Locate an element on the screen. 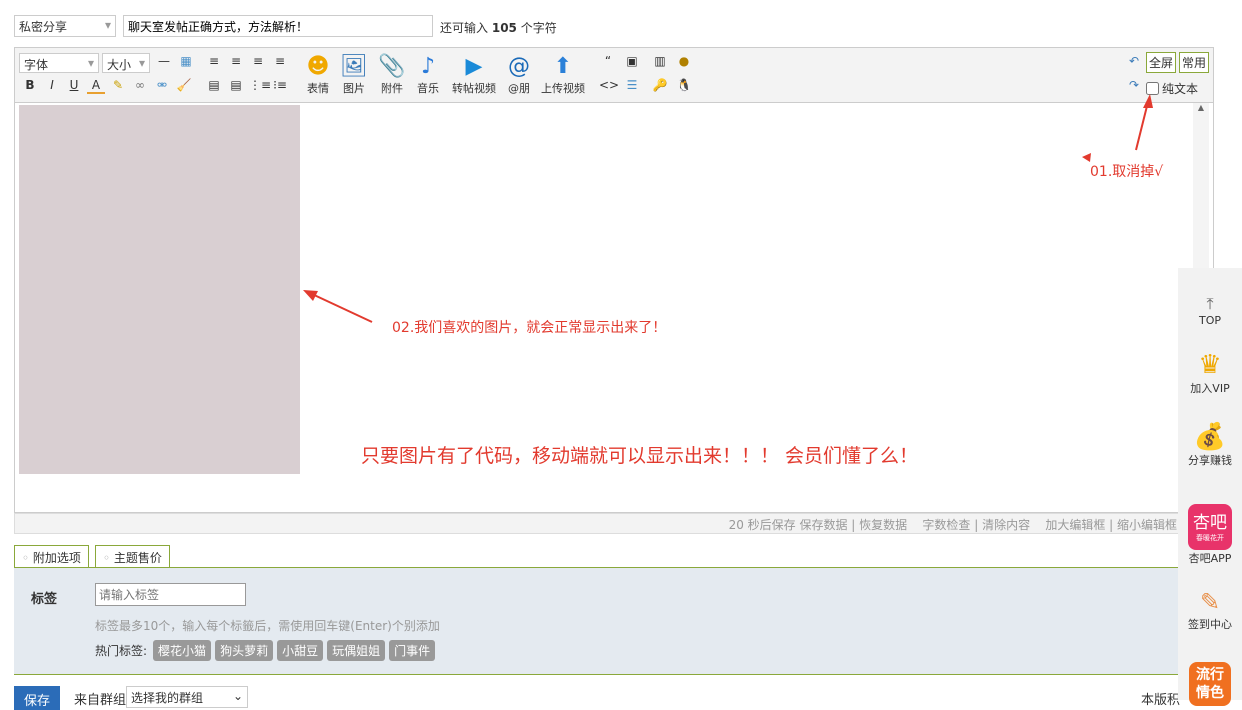 The height and width of the screenshot is (710, 1242). hot-tag: 小甜豆 is located at coordinates (300, 650).